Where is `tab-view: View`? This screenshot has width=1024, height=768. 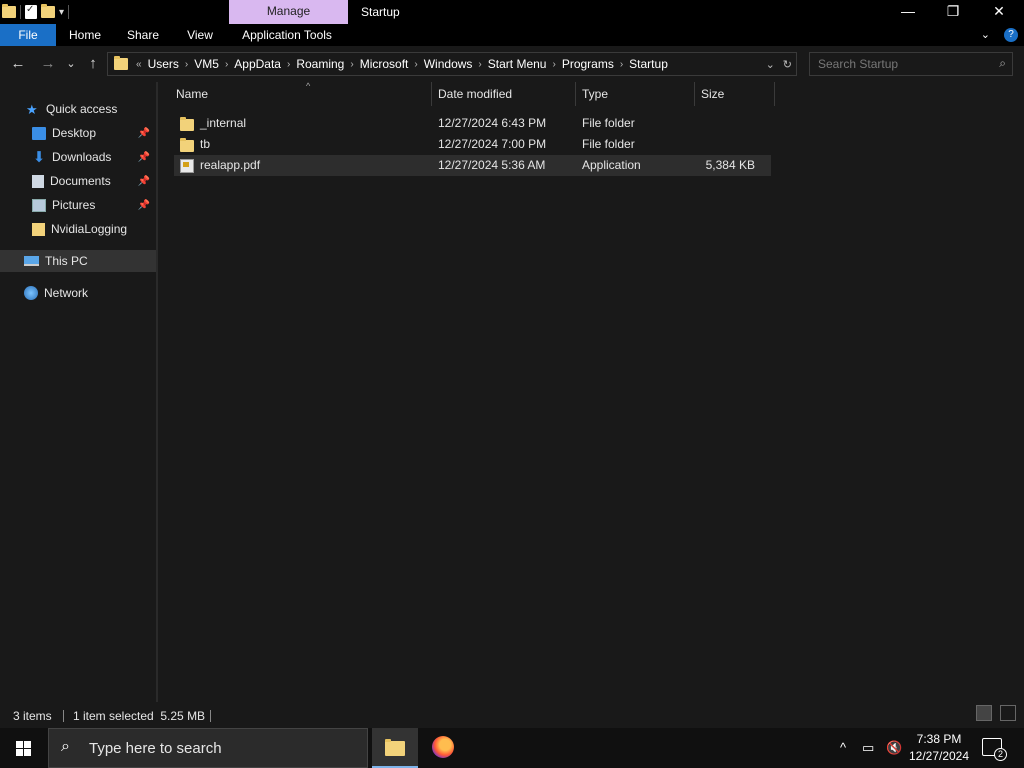
tab-view: View is located at coordinates (200, 35).